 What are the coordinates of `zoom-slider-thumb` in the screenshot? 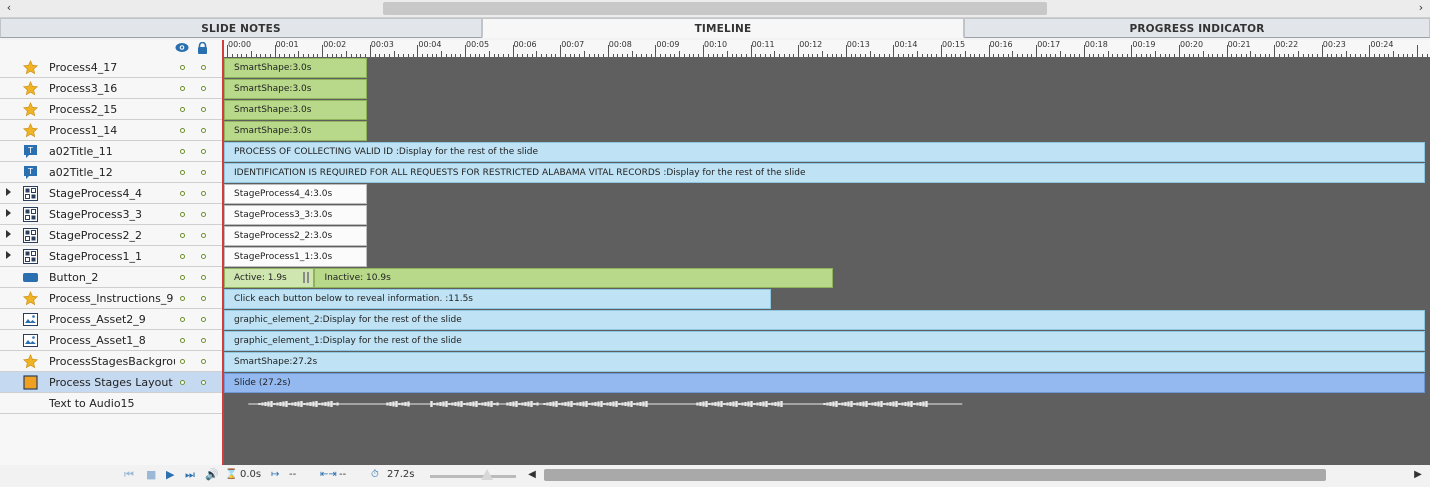 It's located at (487, 474).